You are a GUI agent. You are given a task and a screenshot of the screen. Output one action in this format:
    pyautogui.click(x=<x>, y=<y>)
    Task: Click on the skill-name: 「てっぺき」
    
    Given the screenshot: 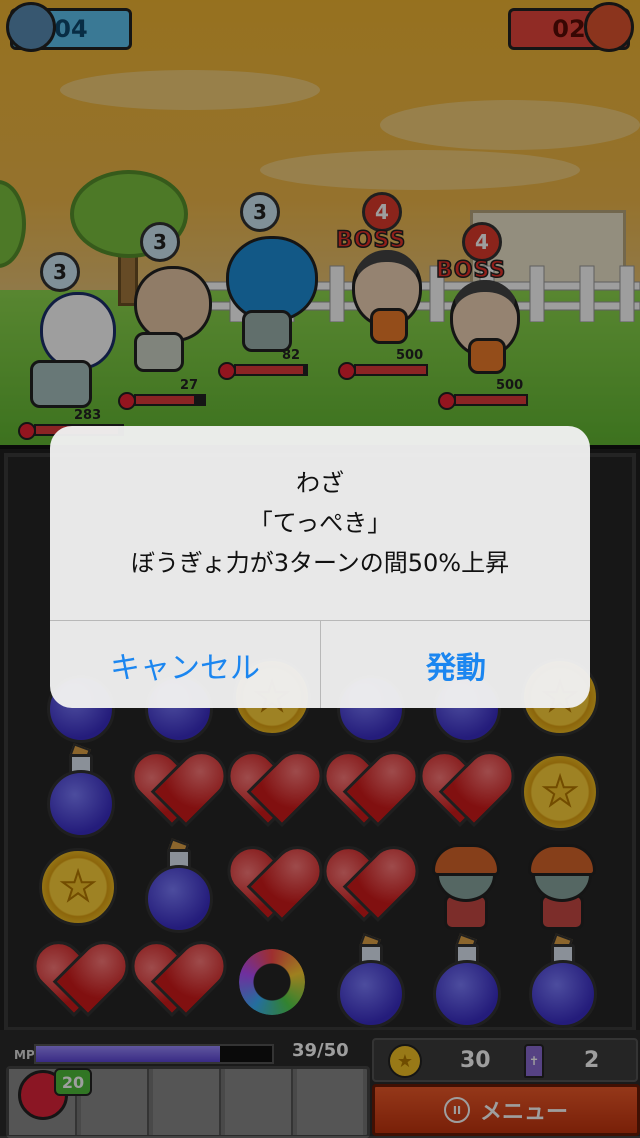 What is the action you would take?
    pyautogui.click(x=320, y=523)
    